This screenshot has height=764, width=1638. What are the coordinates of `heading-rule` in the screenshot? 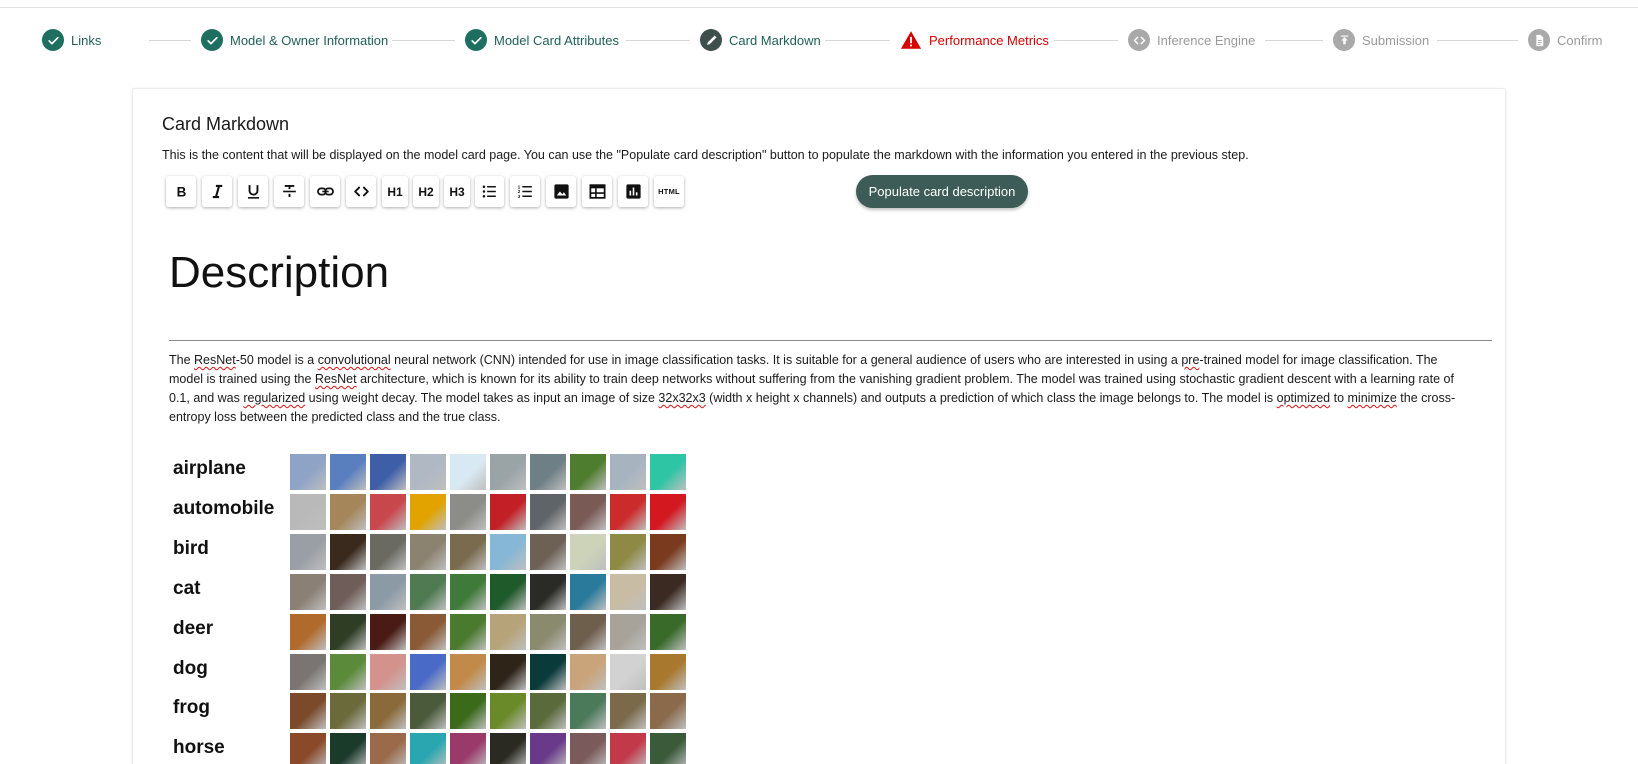 It's located at (830, 340).